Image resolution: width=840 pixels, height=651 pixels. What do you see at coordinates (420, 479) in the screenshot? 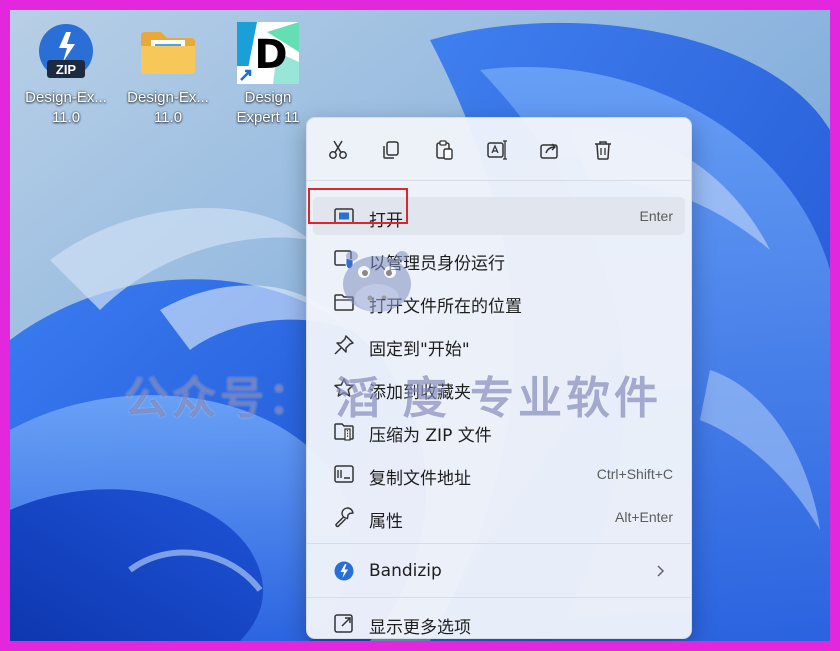
I see `menu-item-label: 复制文件地址` at bounding box center [420, 479].